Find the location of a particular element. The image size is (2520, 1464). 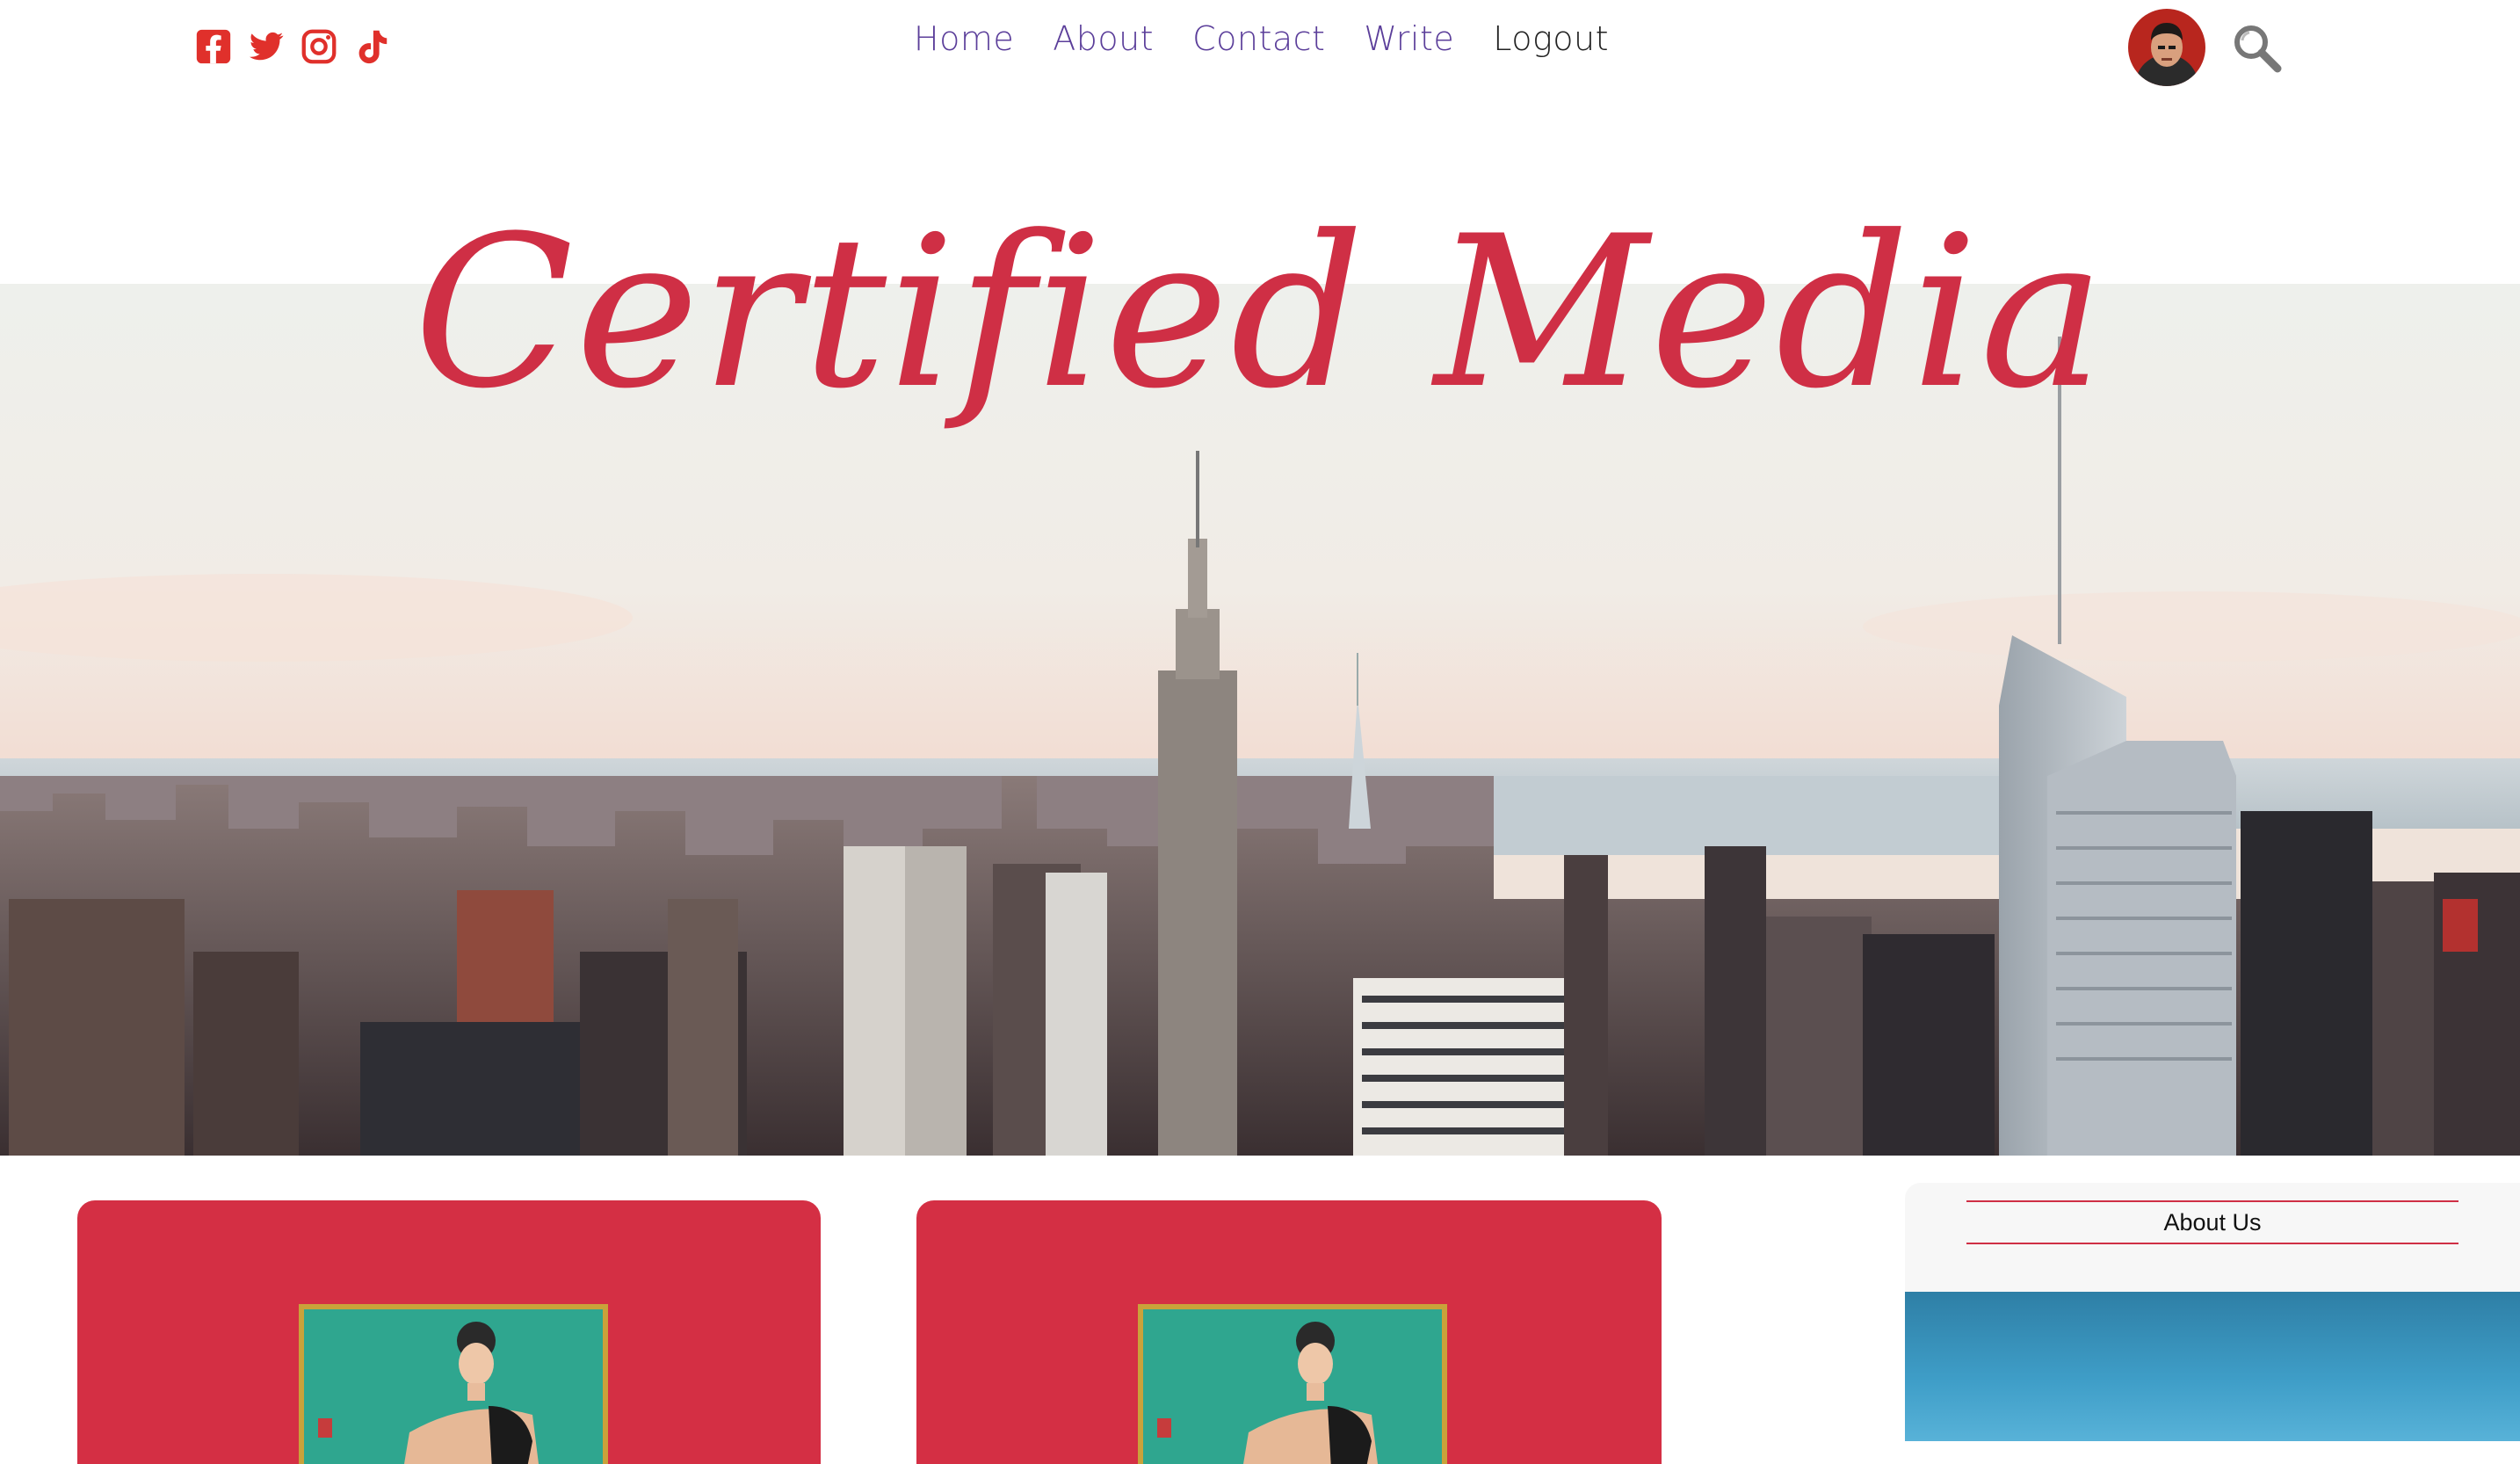

social-links is located at coordinates (292, 46).